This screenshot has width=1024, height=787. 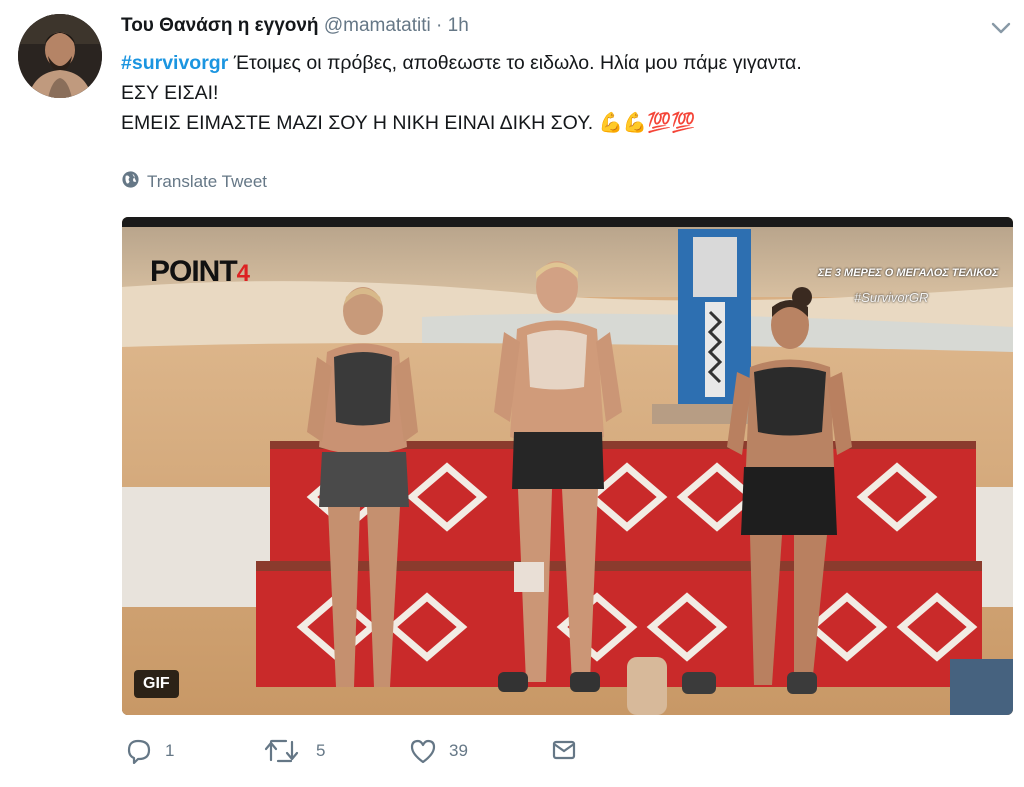 What do you see at coordinates (891, 297) in the screenshot?
I see `overlay-hashtag: #SurvivorGR` at bounding box center [891, 297].